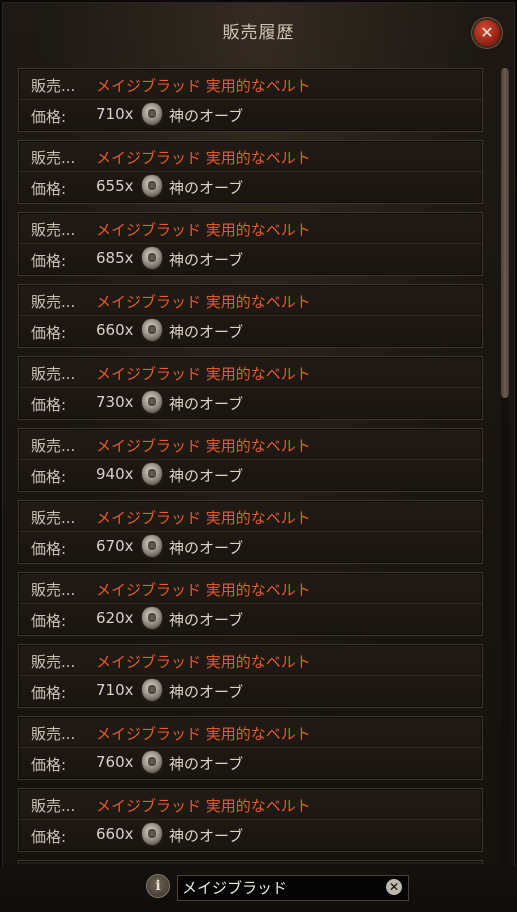  I want to click on sale-price-row: 価格: 940x 神のオーブ, so click(250, 475).